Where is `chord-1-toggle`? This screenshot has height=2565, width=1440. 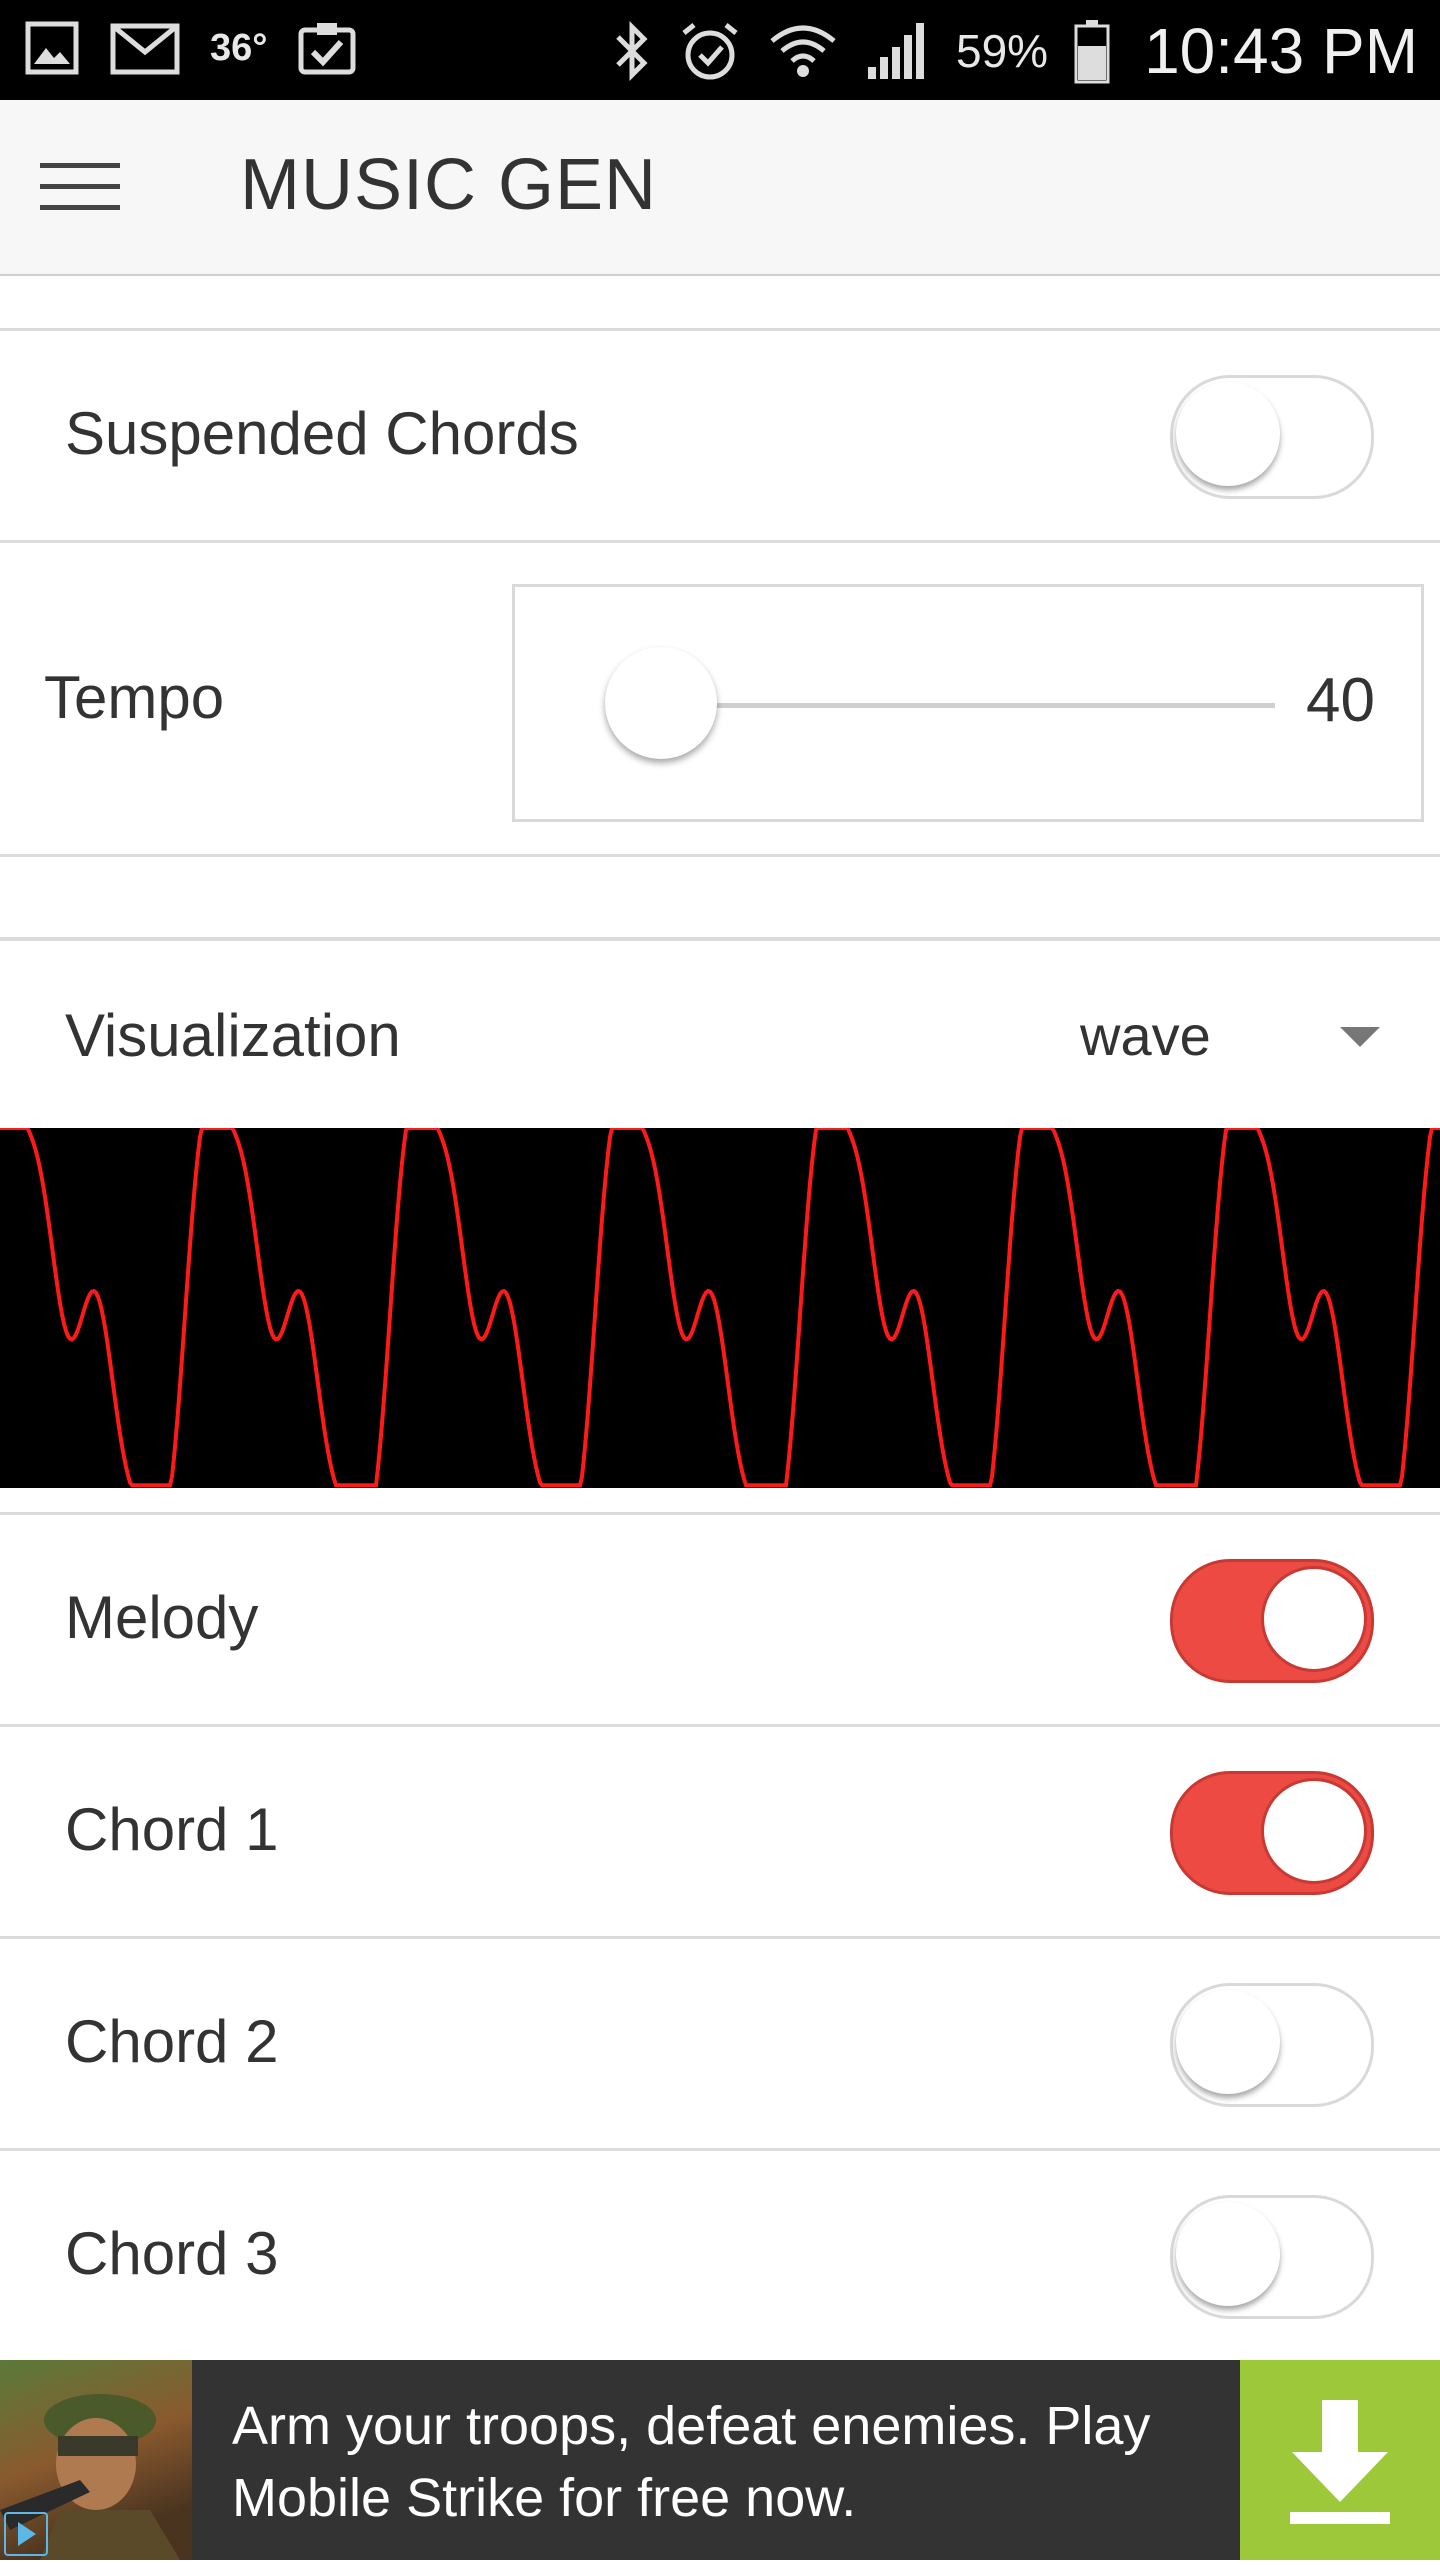
chord-1-toggle is located at coordinates (1272, 1833).